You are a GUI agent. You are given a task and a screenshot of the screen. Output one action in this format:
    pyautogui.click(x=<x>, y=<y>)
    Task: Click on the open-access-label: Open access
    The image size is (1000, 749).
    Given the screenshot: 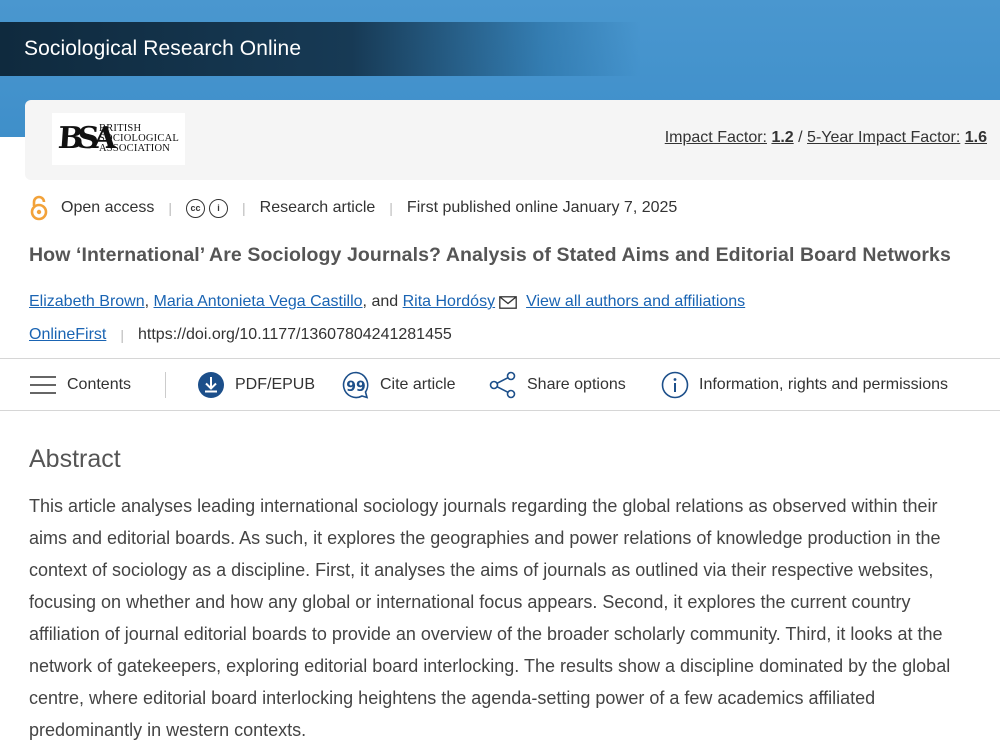 What is the action you would take?
    pyautogui.click(x=108, y=207)
    